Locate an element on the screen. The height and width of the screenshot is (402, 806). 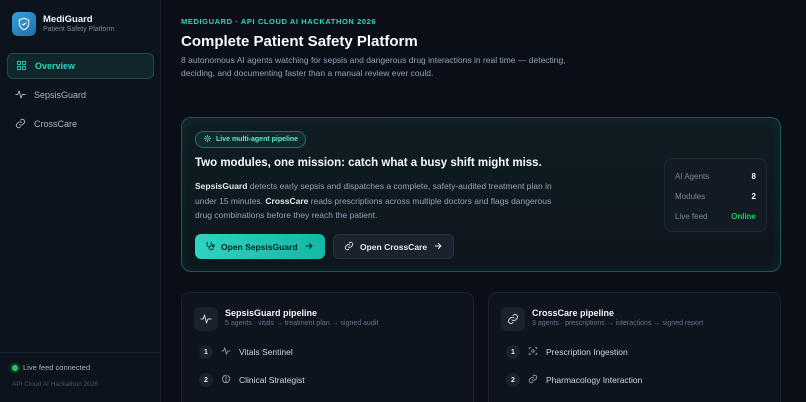
brand-title: MediGuard is located at coordinates (68, 19).